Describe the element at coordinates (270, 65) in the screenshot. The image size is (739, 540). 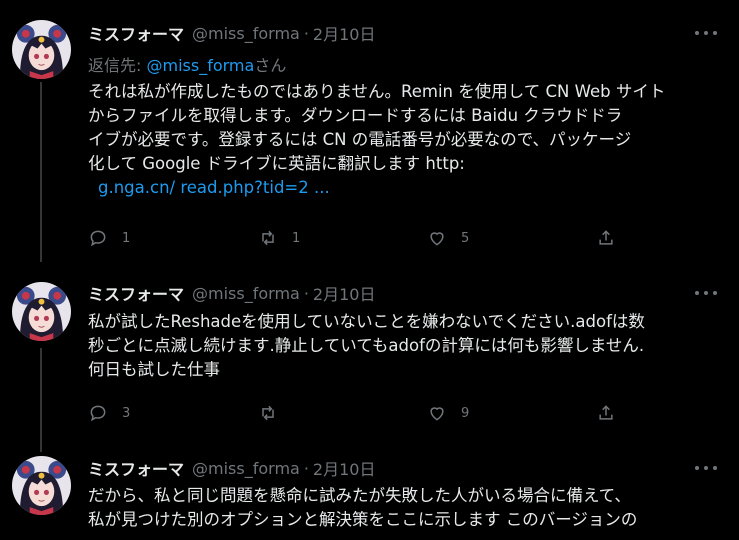
I see `reply-suffix: さん` at that location.